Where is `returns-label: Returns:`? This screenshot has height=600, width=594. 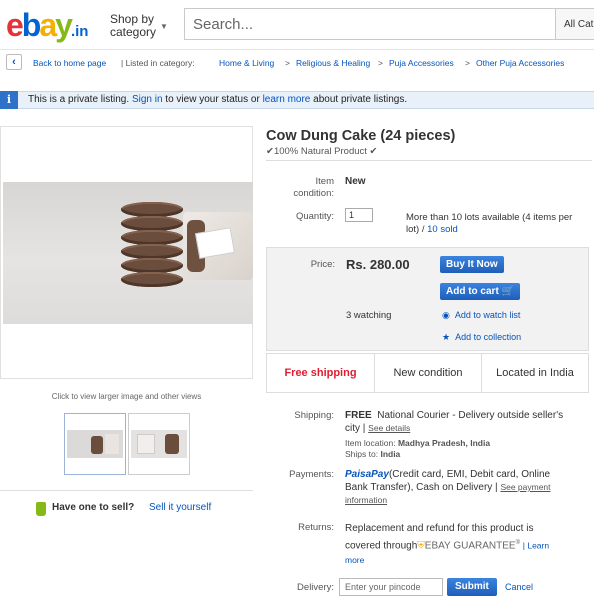
returns-label: Returns: is located at coordinates (316, 527).